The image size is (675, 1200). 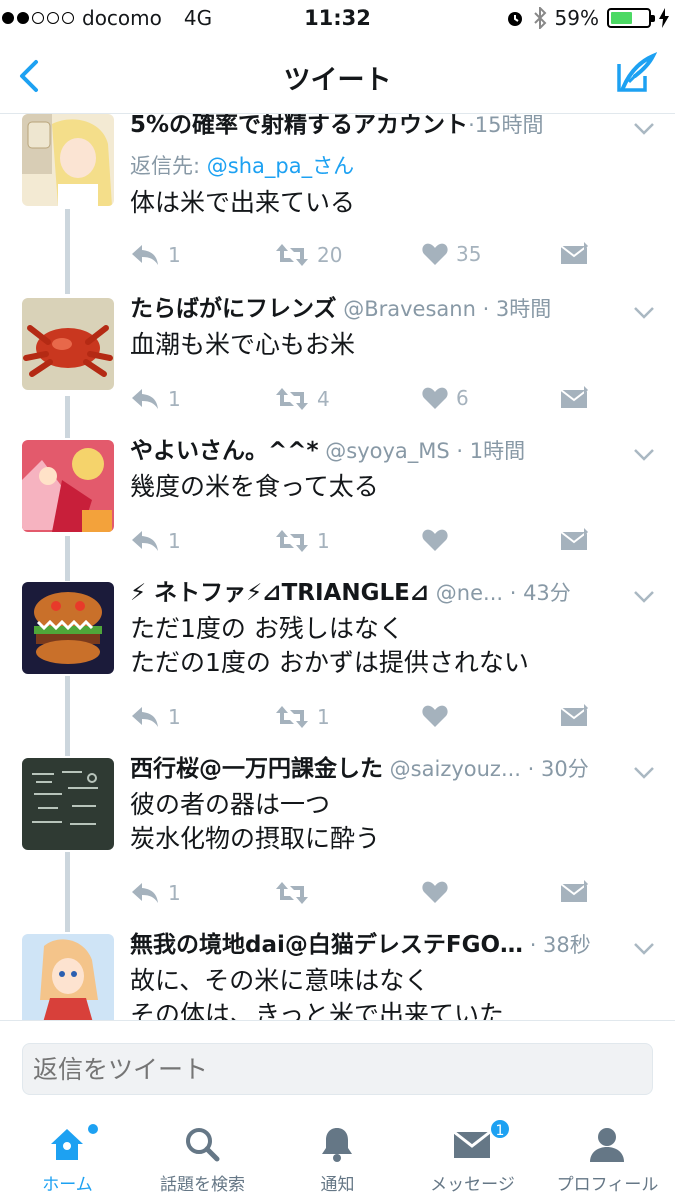 What do you see at coordinates (337, 506) in the screenshot?
I see `tweet: やよいさん。^^* @syoya_MS · 1時間 幾度の米を食って太る 1 1` at bounding box center [337, 506].